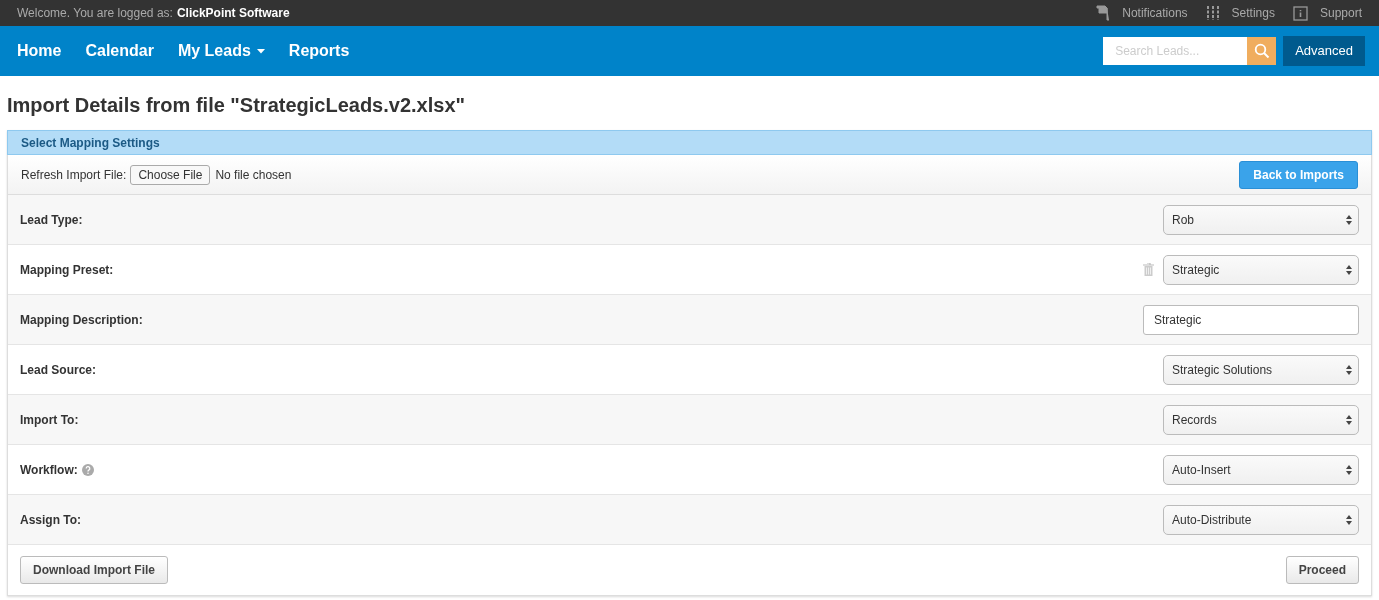  What do you see at coordinates (253, 175) in the screenshot?
I see `file-status: No file chosen` at bounding box center [253, 175].